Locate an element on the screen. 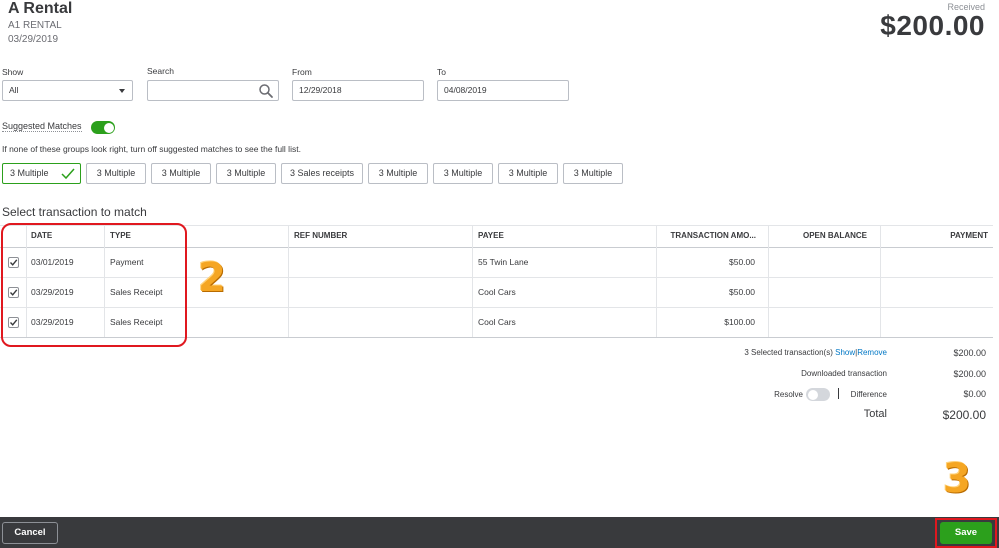 Image resolution: width=999 pixels, height=548 pixels. show-select-value: All is located at coordinates (14, 90).